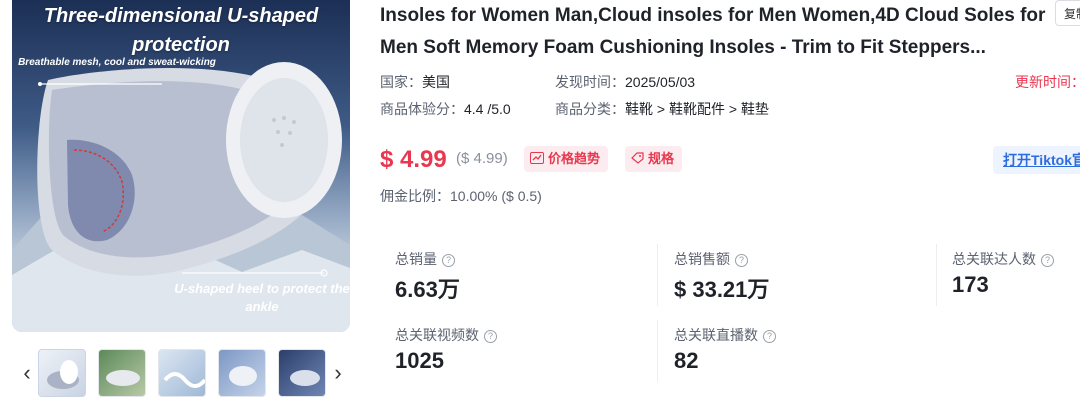  What do you see at coordinates (181, 30) in the screenshot?
I see `image-headline: Three-dimensional U-shaped protection` at bounding box center [181, 30].